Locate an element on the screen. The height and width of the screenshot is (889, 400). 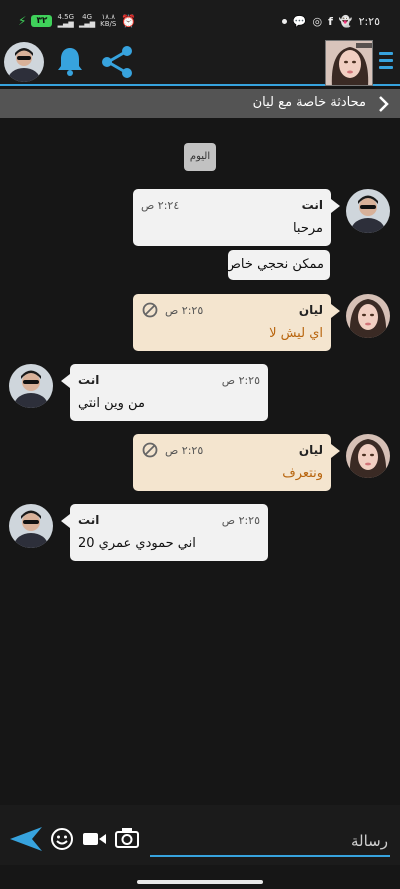
send-icon is located at coordinates (26, 839).